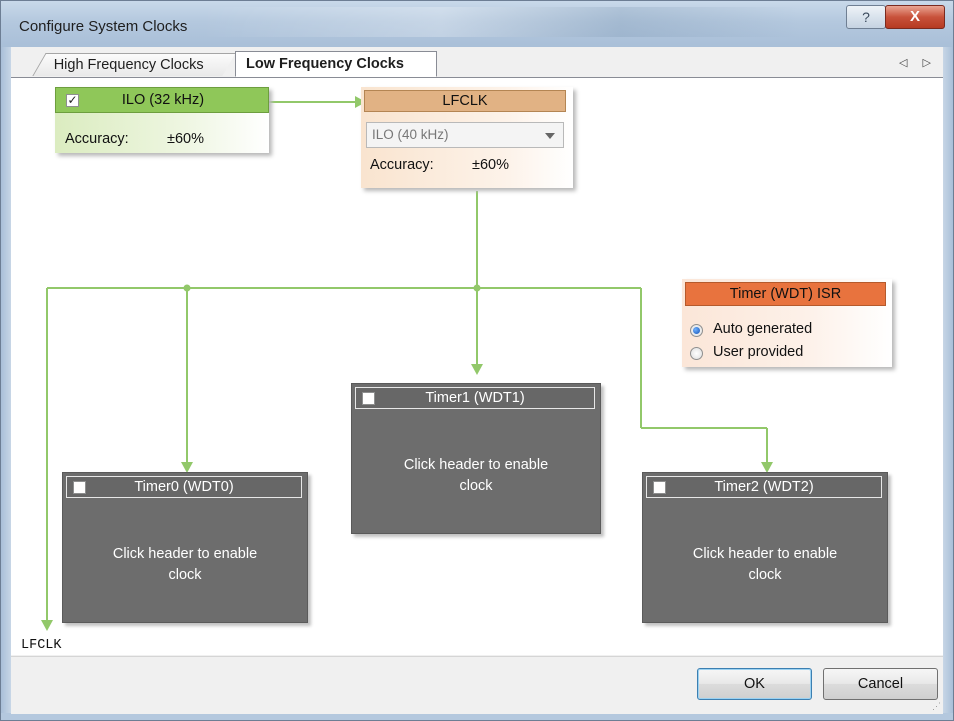  What do you see at coordinates (128, 65) in the screenshot?
I see `tab-high-frequency-clocks-label: High Frequency Clocks` at bounding box center [128, 65].